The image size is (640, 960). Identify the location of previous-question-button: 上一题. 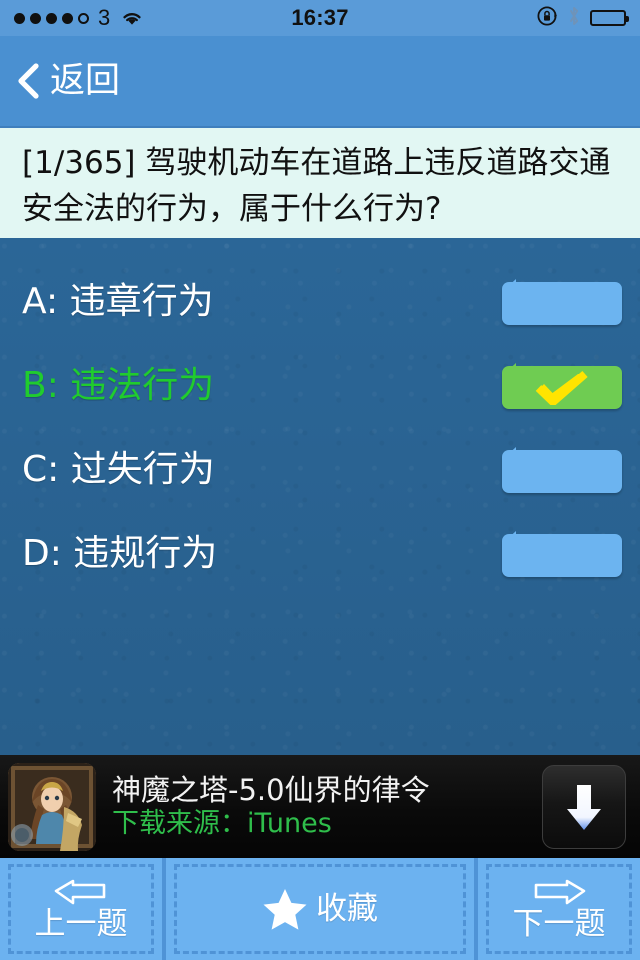
(81, 909).